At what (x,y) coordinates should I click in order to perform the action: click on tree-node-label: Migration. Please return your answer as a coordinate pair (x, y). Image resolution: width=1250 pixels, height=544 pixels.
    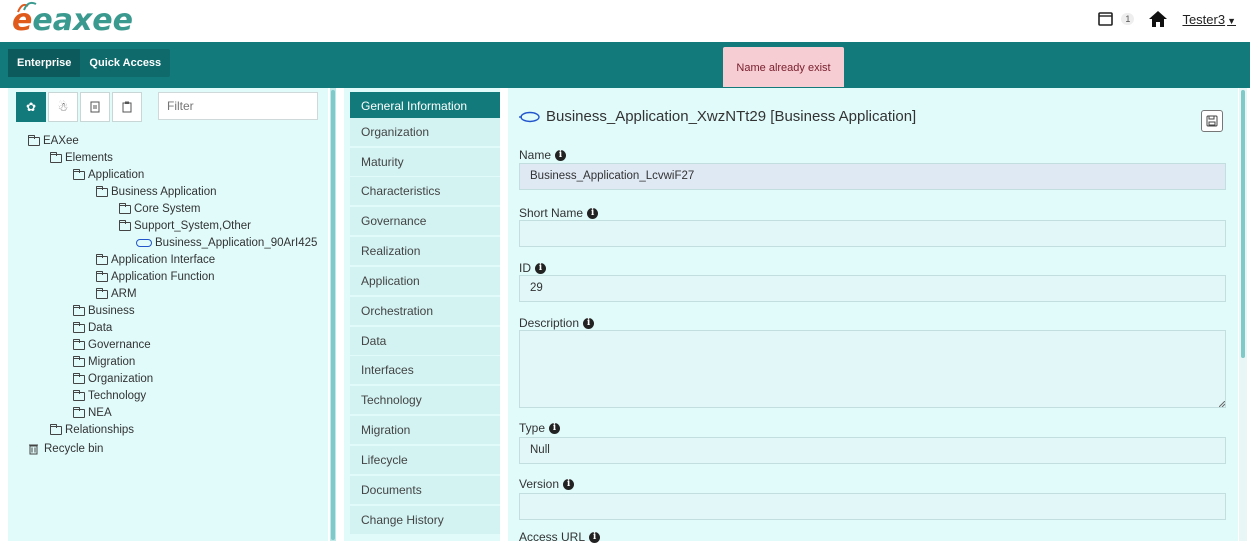
    Looking at the image, I should click on (112, 362).